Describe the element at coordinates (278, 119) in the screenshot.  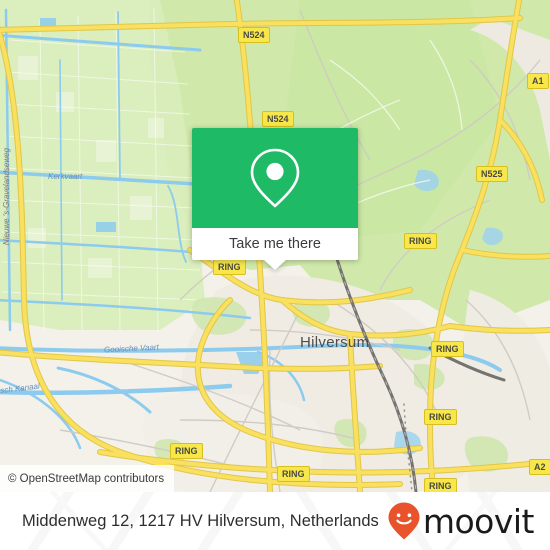
I see `road-shield-n524-south: N524` at that location.